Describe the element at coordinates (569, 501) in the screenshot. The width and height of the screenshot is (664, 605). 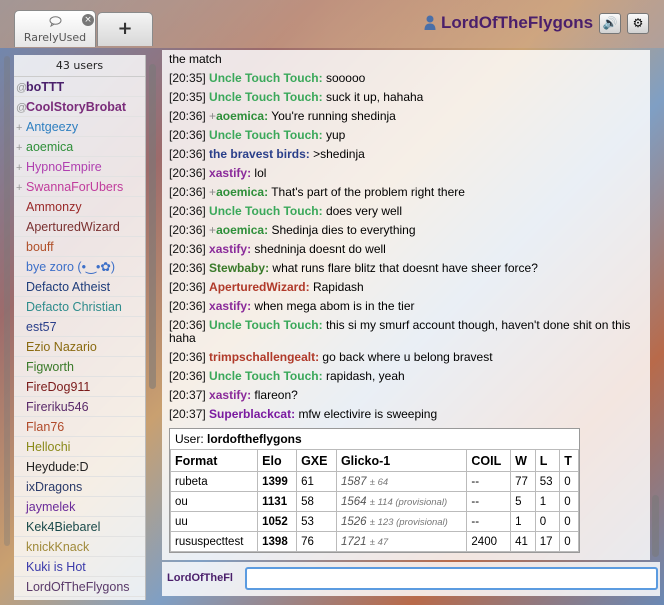
I see `rating-ties: 0` at that location.